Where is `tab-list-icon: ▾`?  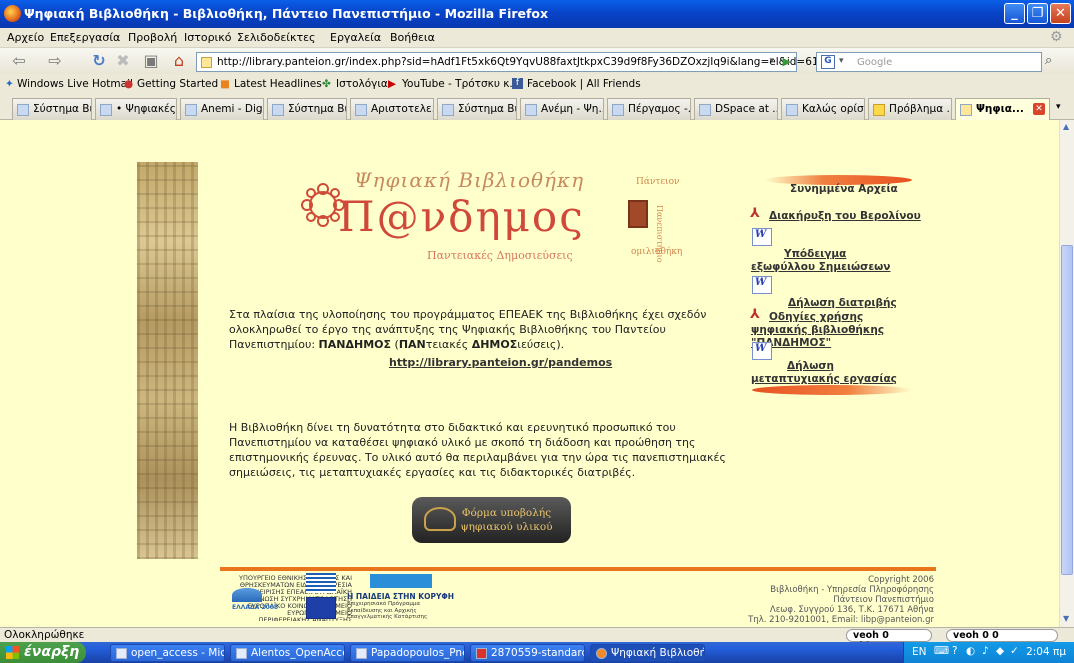 tab-list-icon: ▾ is located at coordinates (1058, 107).